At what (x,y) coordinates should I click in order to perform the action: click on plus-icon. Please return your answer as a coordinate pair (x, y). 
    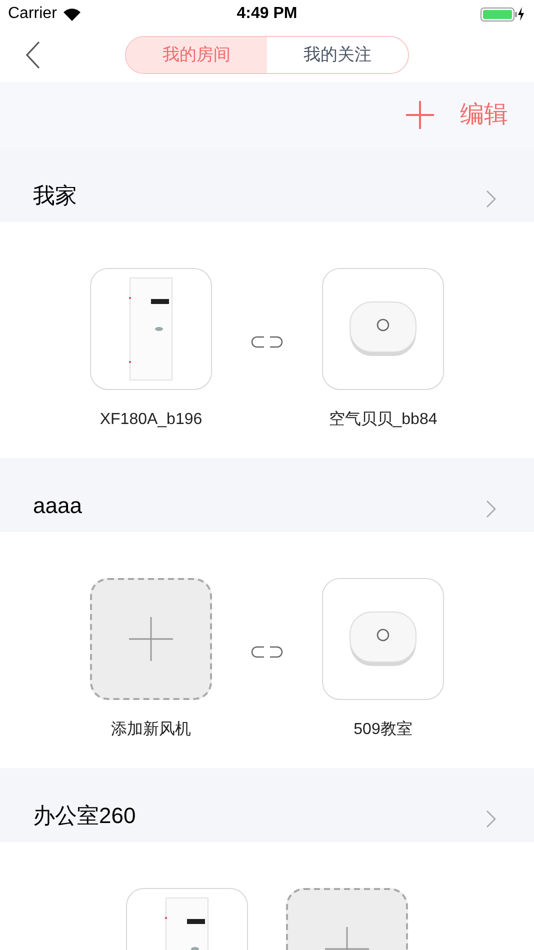
    Looking at the image, I should click on (151, 639).